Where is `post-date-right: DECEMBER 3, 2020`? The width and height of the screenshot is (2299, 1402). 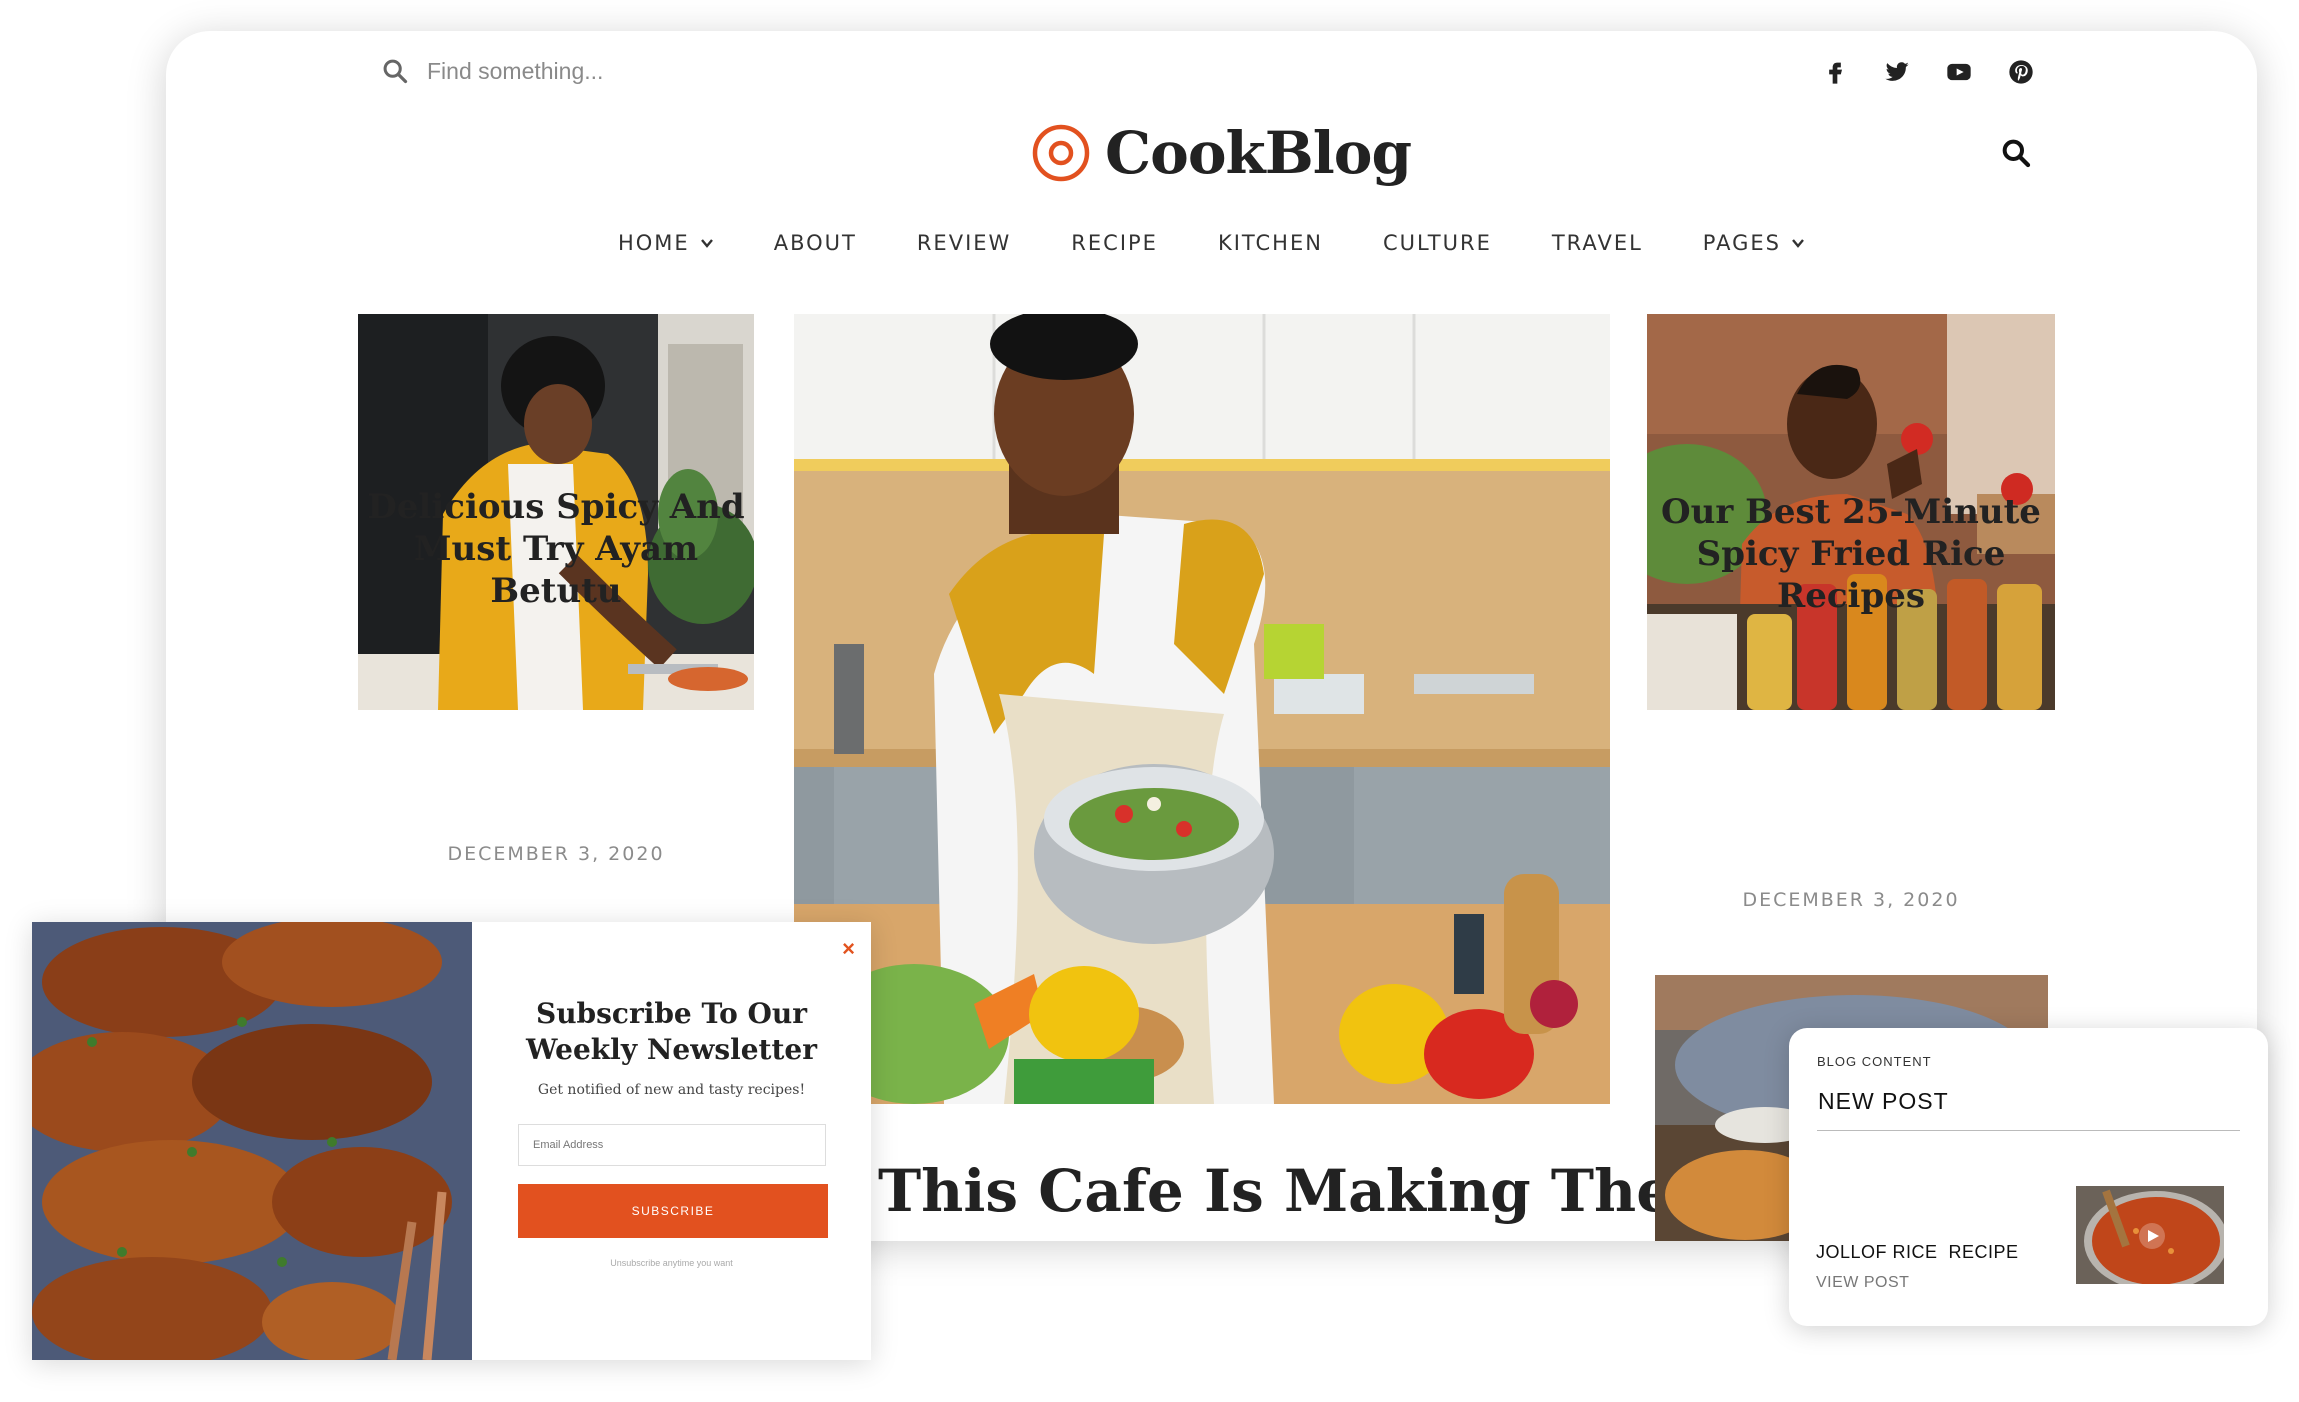
post-date-right: DECEMBER 3, 2020 is located at coordinates (1851, 900).